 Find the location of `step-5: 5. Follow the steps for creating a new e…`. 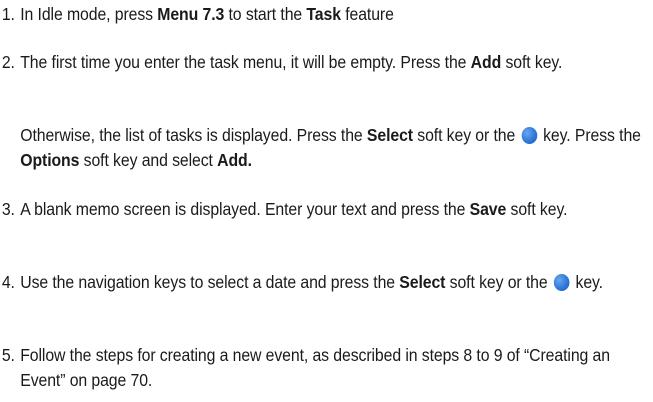

step-5: 5. Follow the steps for creating a new e… is located at coordinates (305, 368).